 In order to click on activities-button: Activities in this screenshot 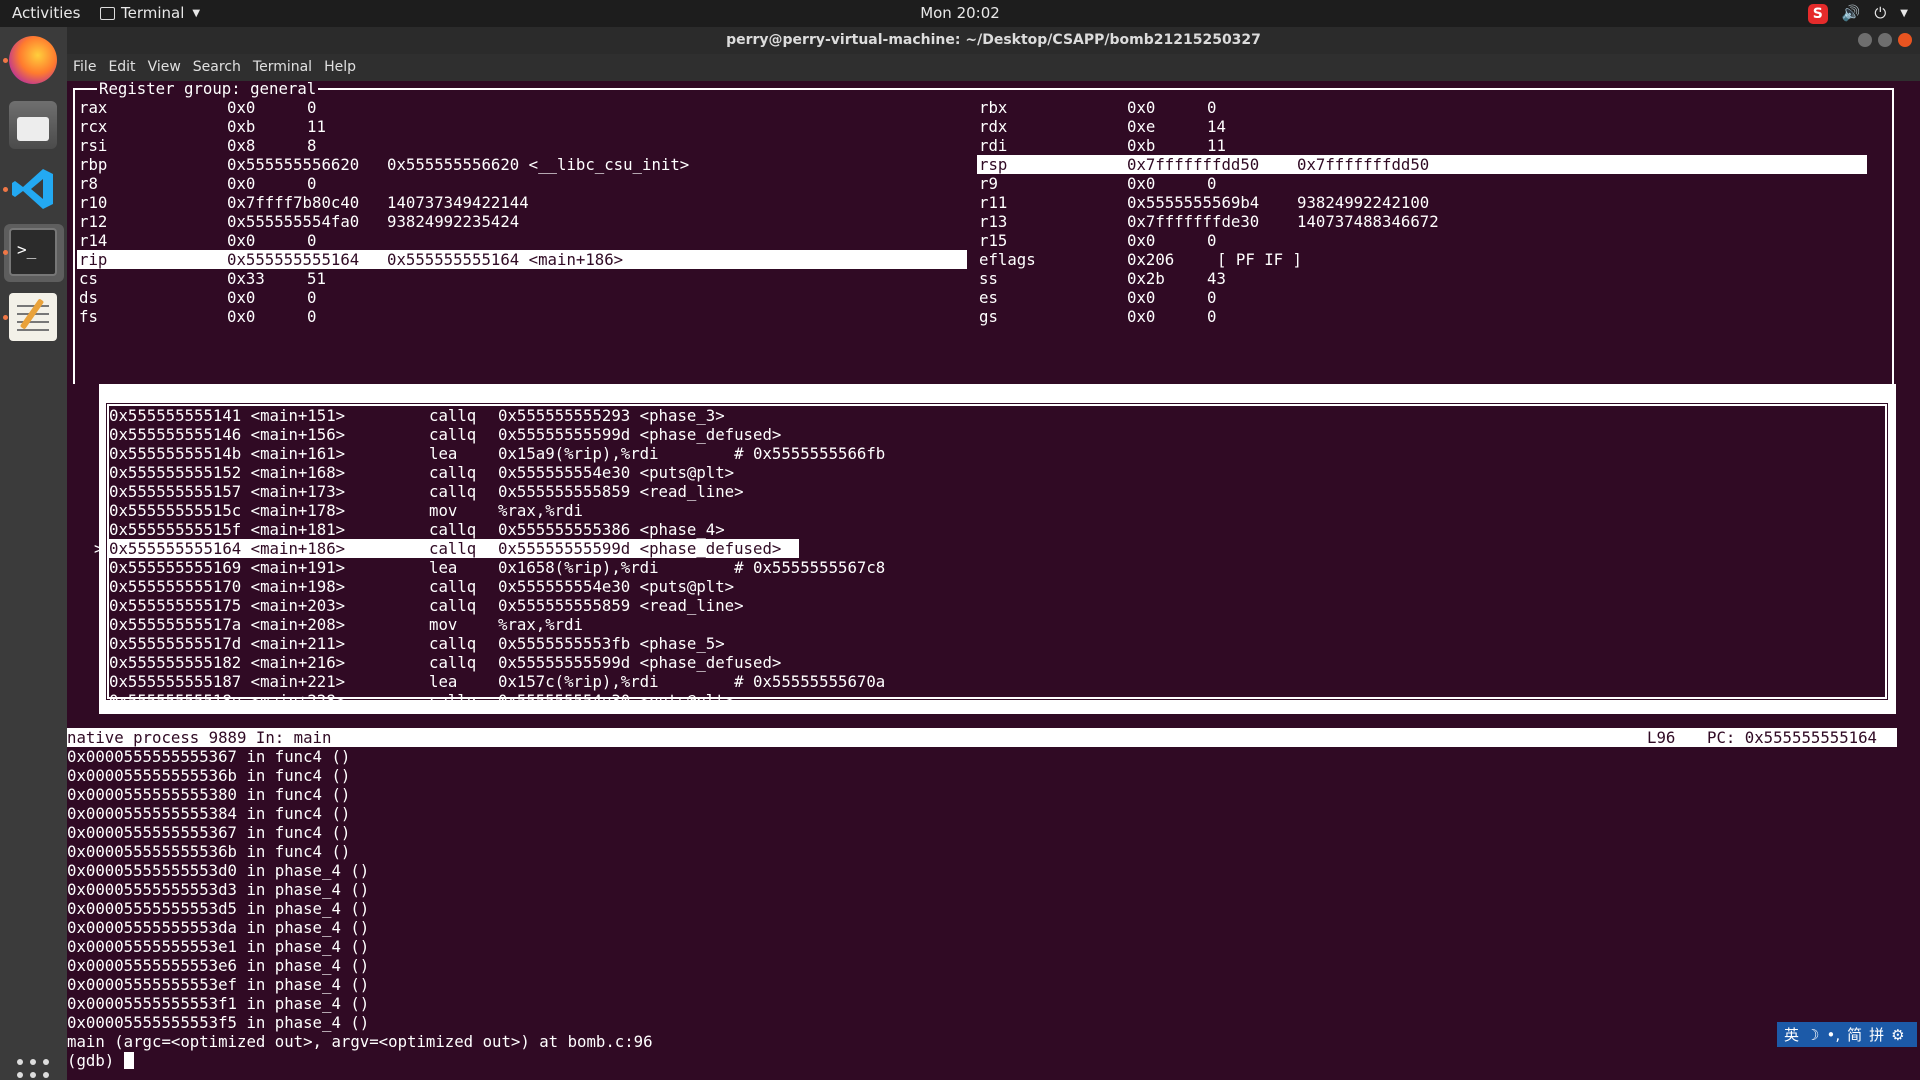, I will do `click(46, 13)`.